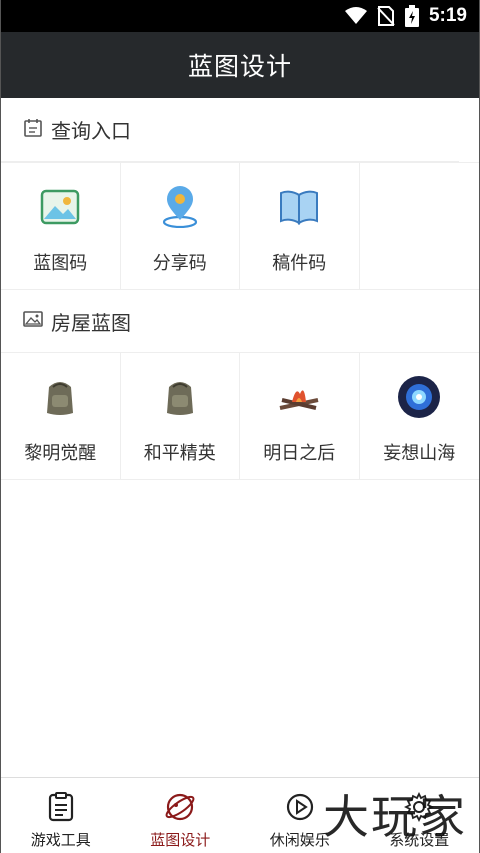  Describe the element at coordinates (60, 263) in the screenshot. I see `query-item-label: 蓝图码` at that location.